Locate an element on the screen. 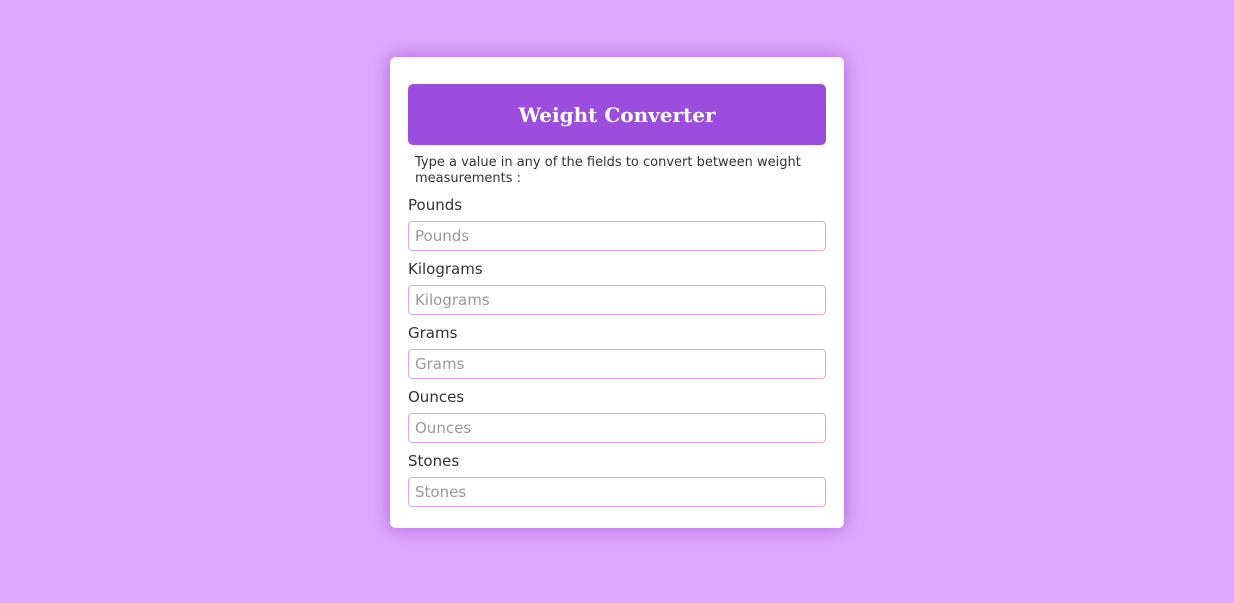  page-title: Weight Converter is located at coordinates (617, 114).